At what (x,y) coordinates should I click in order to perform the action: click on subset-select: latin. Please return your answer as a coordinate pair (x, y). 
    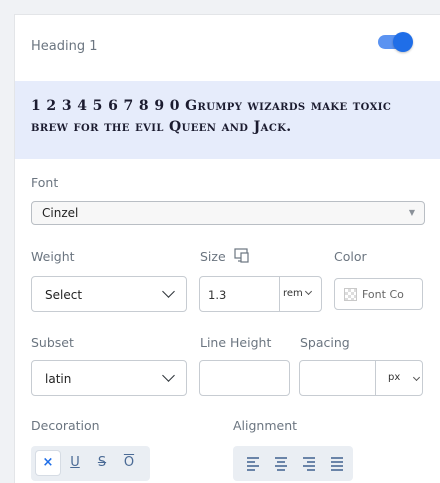
    Looking at the image, I should click on (109, 378).